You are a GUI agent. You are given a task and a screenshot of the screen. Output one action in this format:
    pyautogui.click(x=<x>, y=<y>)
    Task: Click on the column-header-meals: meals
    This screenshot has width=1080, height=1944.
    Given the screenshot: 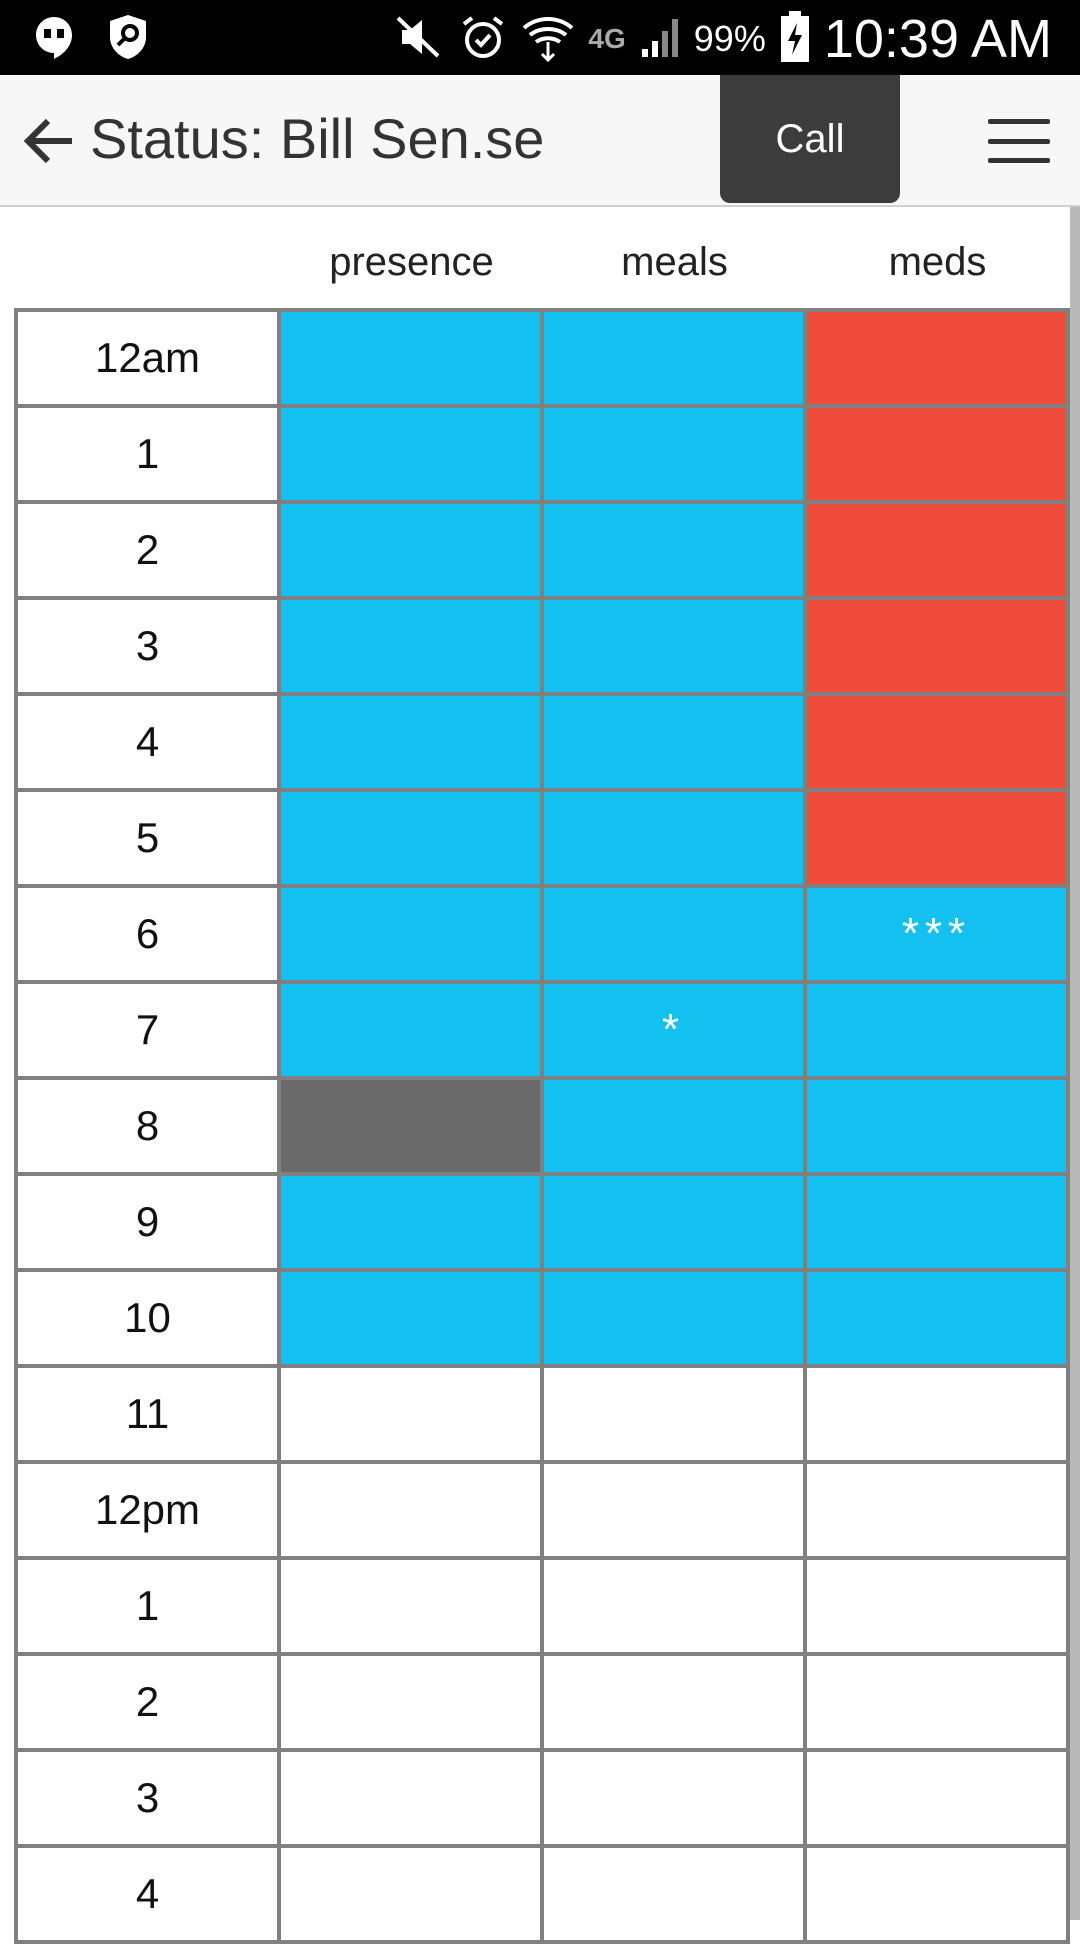 What is the action you would take?
    pyautogui.click(x=674, y=262)
    